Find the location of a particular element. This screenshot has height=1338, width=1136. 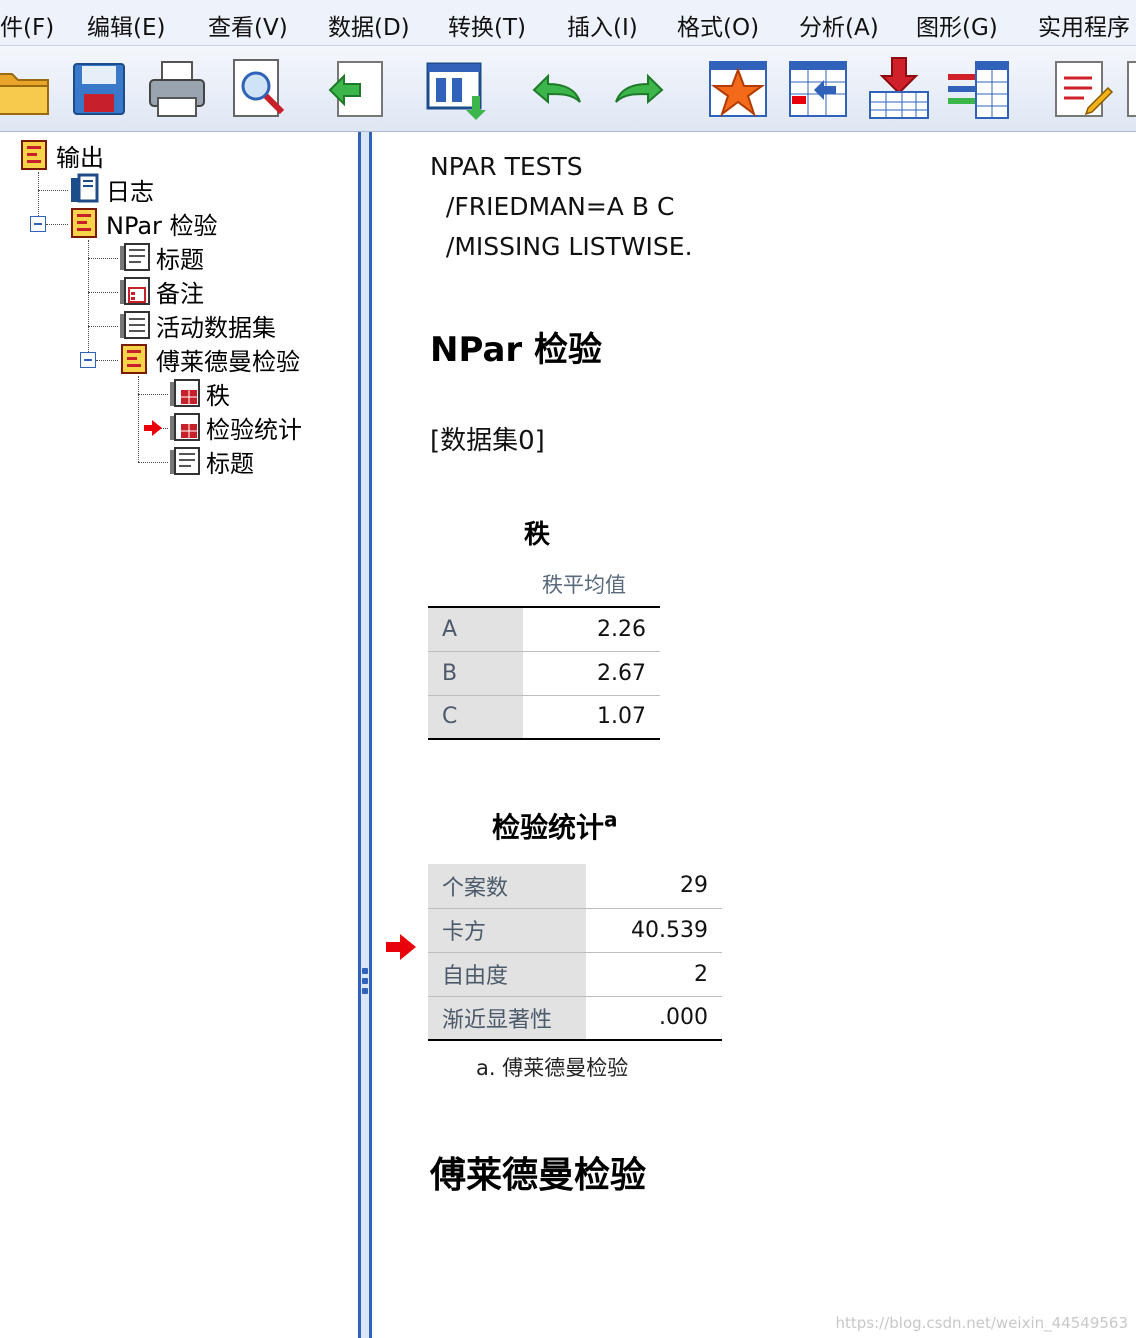

notes-button is located at coordinates (1081, 89).